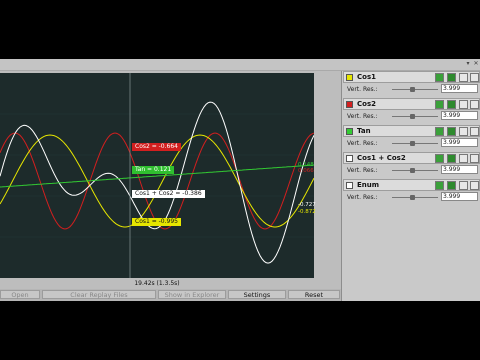 This screenshot has width=480, height=360. Describe the element at coordinates (366, 104) in the screenshot. I see `channel-name: Cos2` at that location.